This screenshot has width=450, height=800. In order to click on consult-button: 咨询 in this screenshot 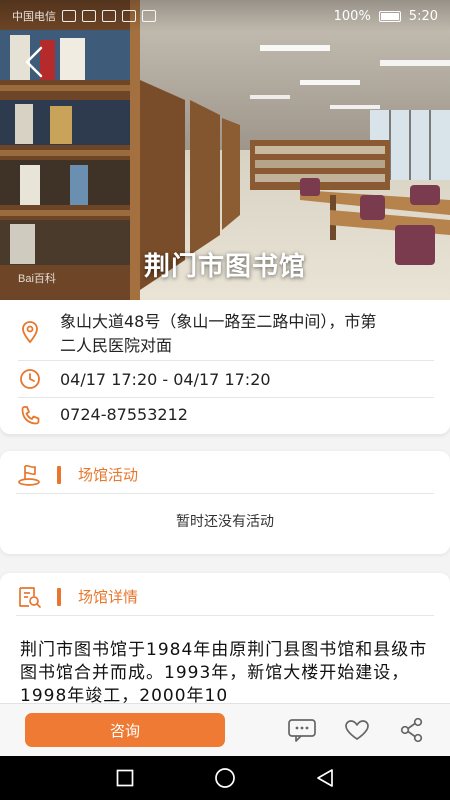, I will do `click(125, 730)`.